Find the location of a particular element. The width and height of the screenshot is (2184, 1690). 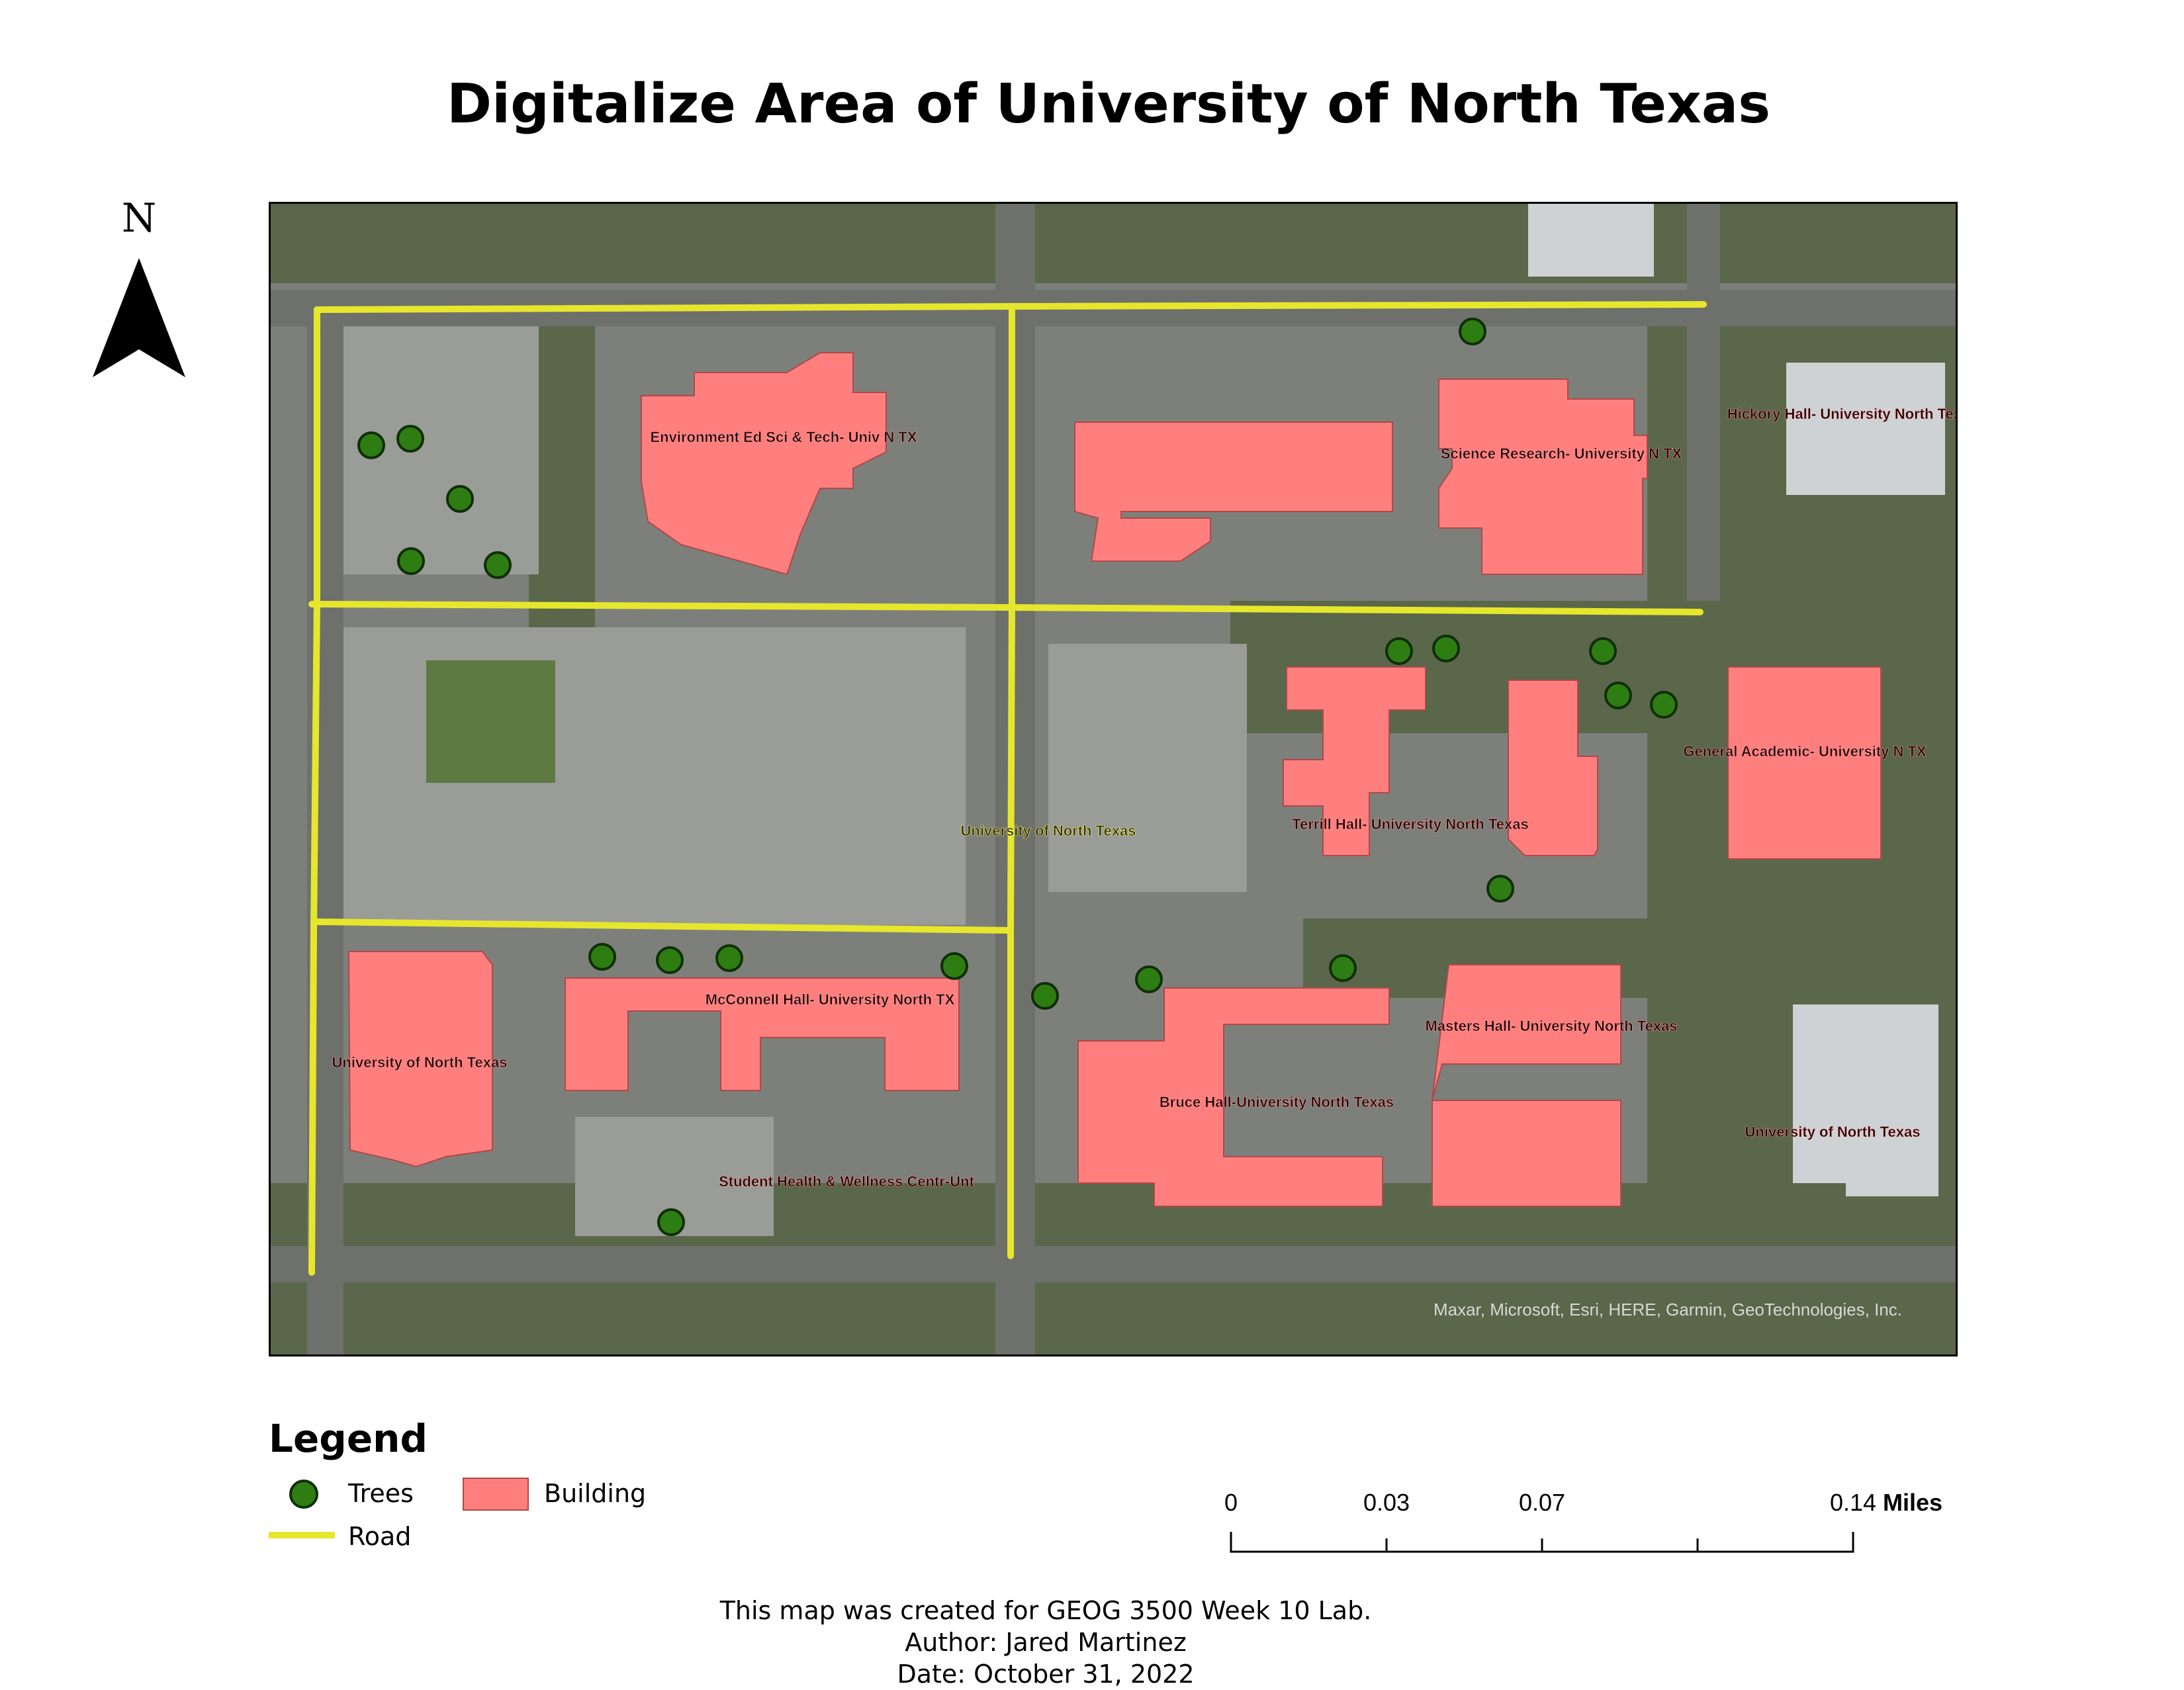

label-science-research: Science Research- University N TX is located at coordinates (1561, 453).